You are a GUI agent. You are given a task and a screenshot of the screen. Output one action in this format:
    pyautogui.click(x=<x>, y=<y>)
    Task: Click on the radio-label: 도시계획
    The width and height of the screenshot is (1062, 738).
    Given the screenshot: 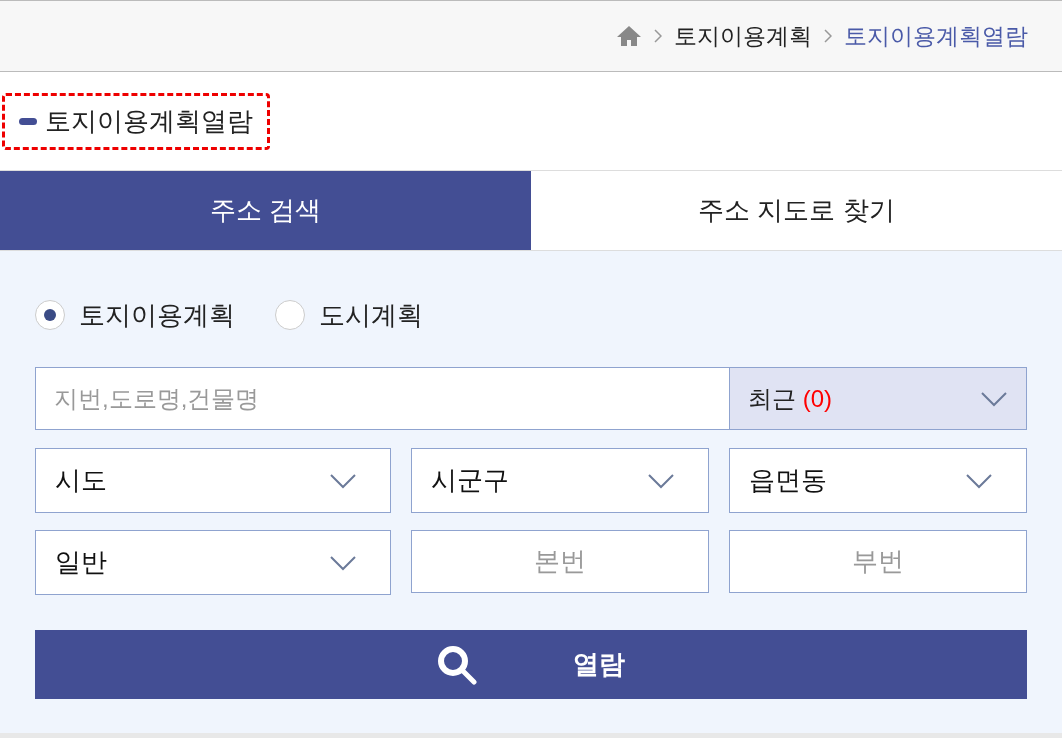 What is the action you would take?
    pyautogui.click(x=371, y=315)
    